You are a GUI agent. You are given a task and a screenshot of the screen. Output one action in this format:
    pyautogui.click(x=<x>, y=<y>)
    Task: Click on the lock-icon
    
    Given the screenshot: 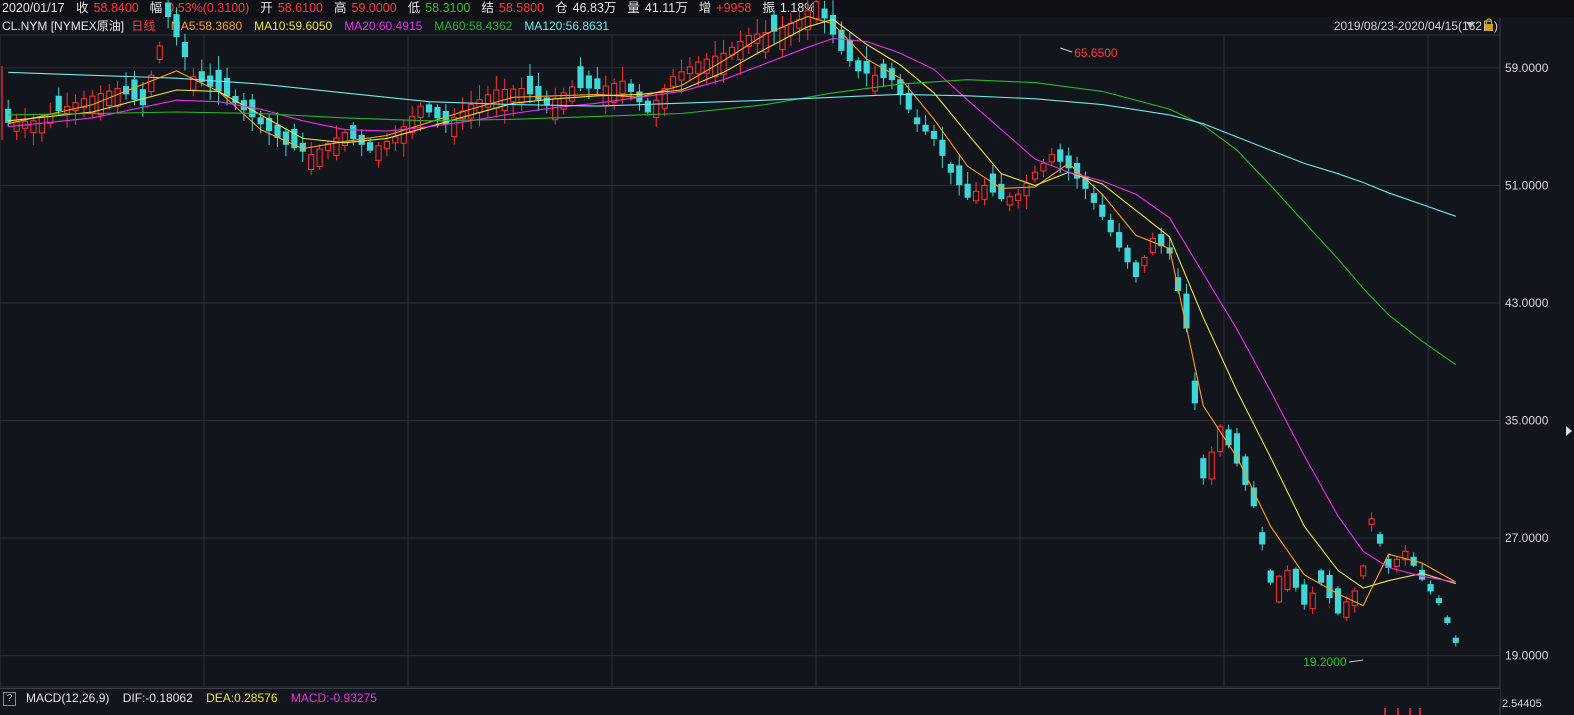 What is the action you would take?
    pyautogui.click(x=1489, y=27)
    